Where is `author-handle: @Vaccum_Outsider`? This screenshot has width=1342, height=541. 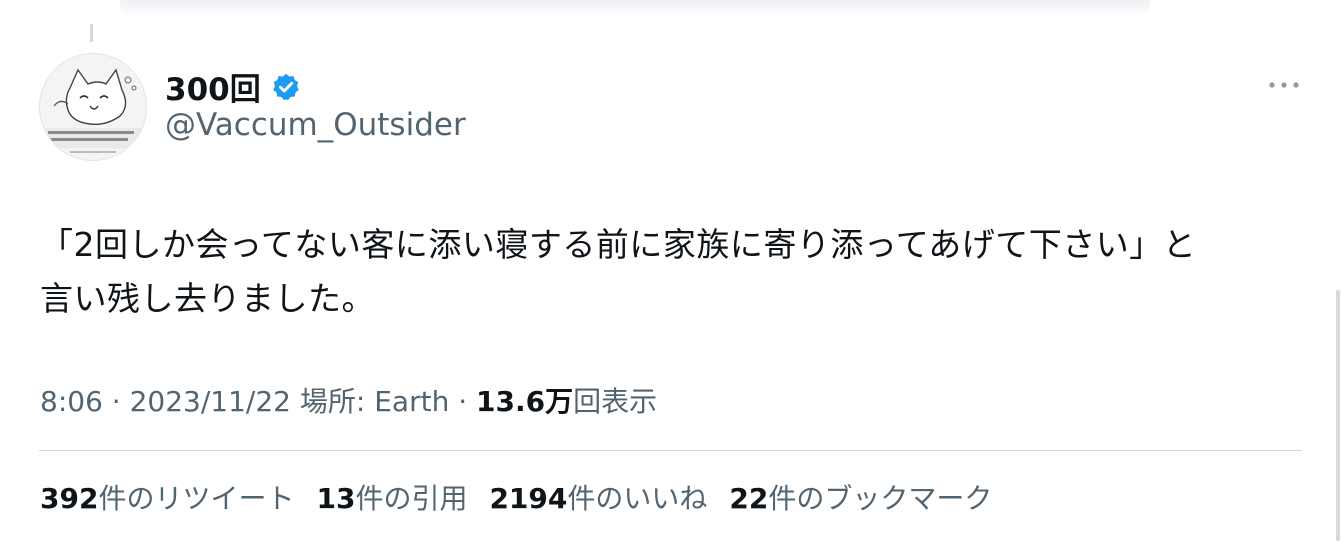 author-handle: @Vaccum_Outsider is located at coordinates (315, 125).